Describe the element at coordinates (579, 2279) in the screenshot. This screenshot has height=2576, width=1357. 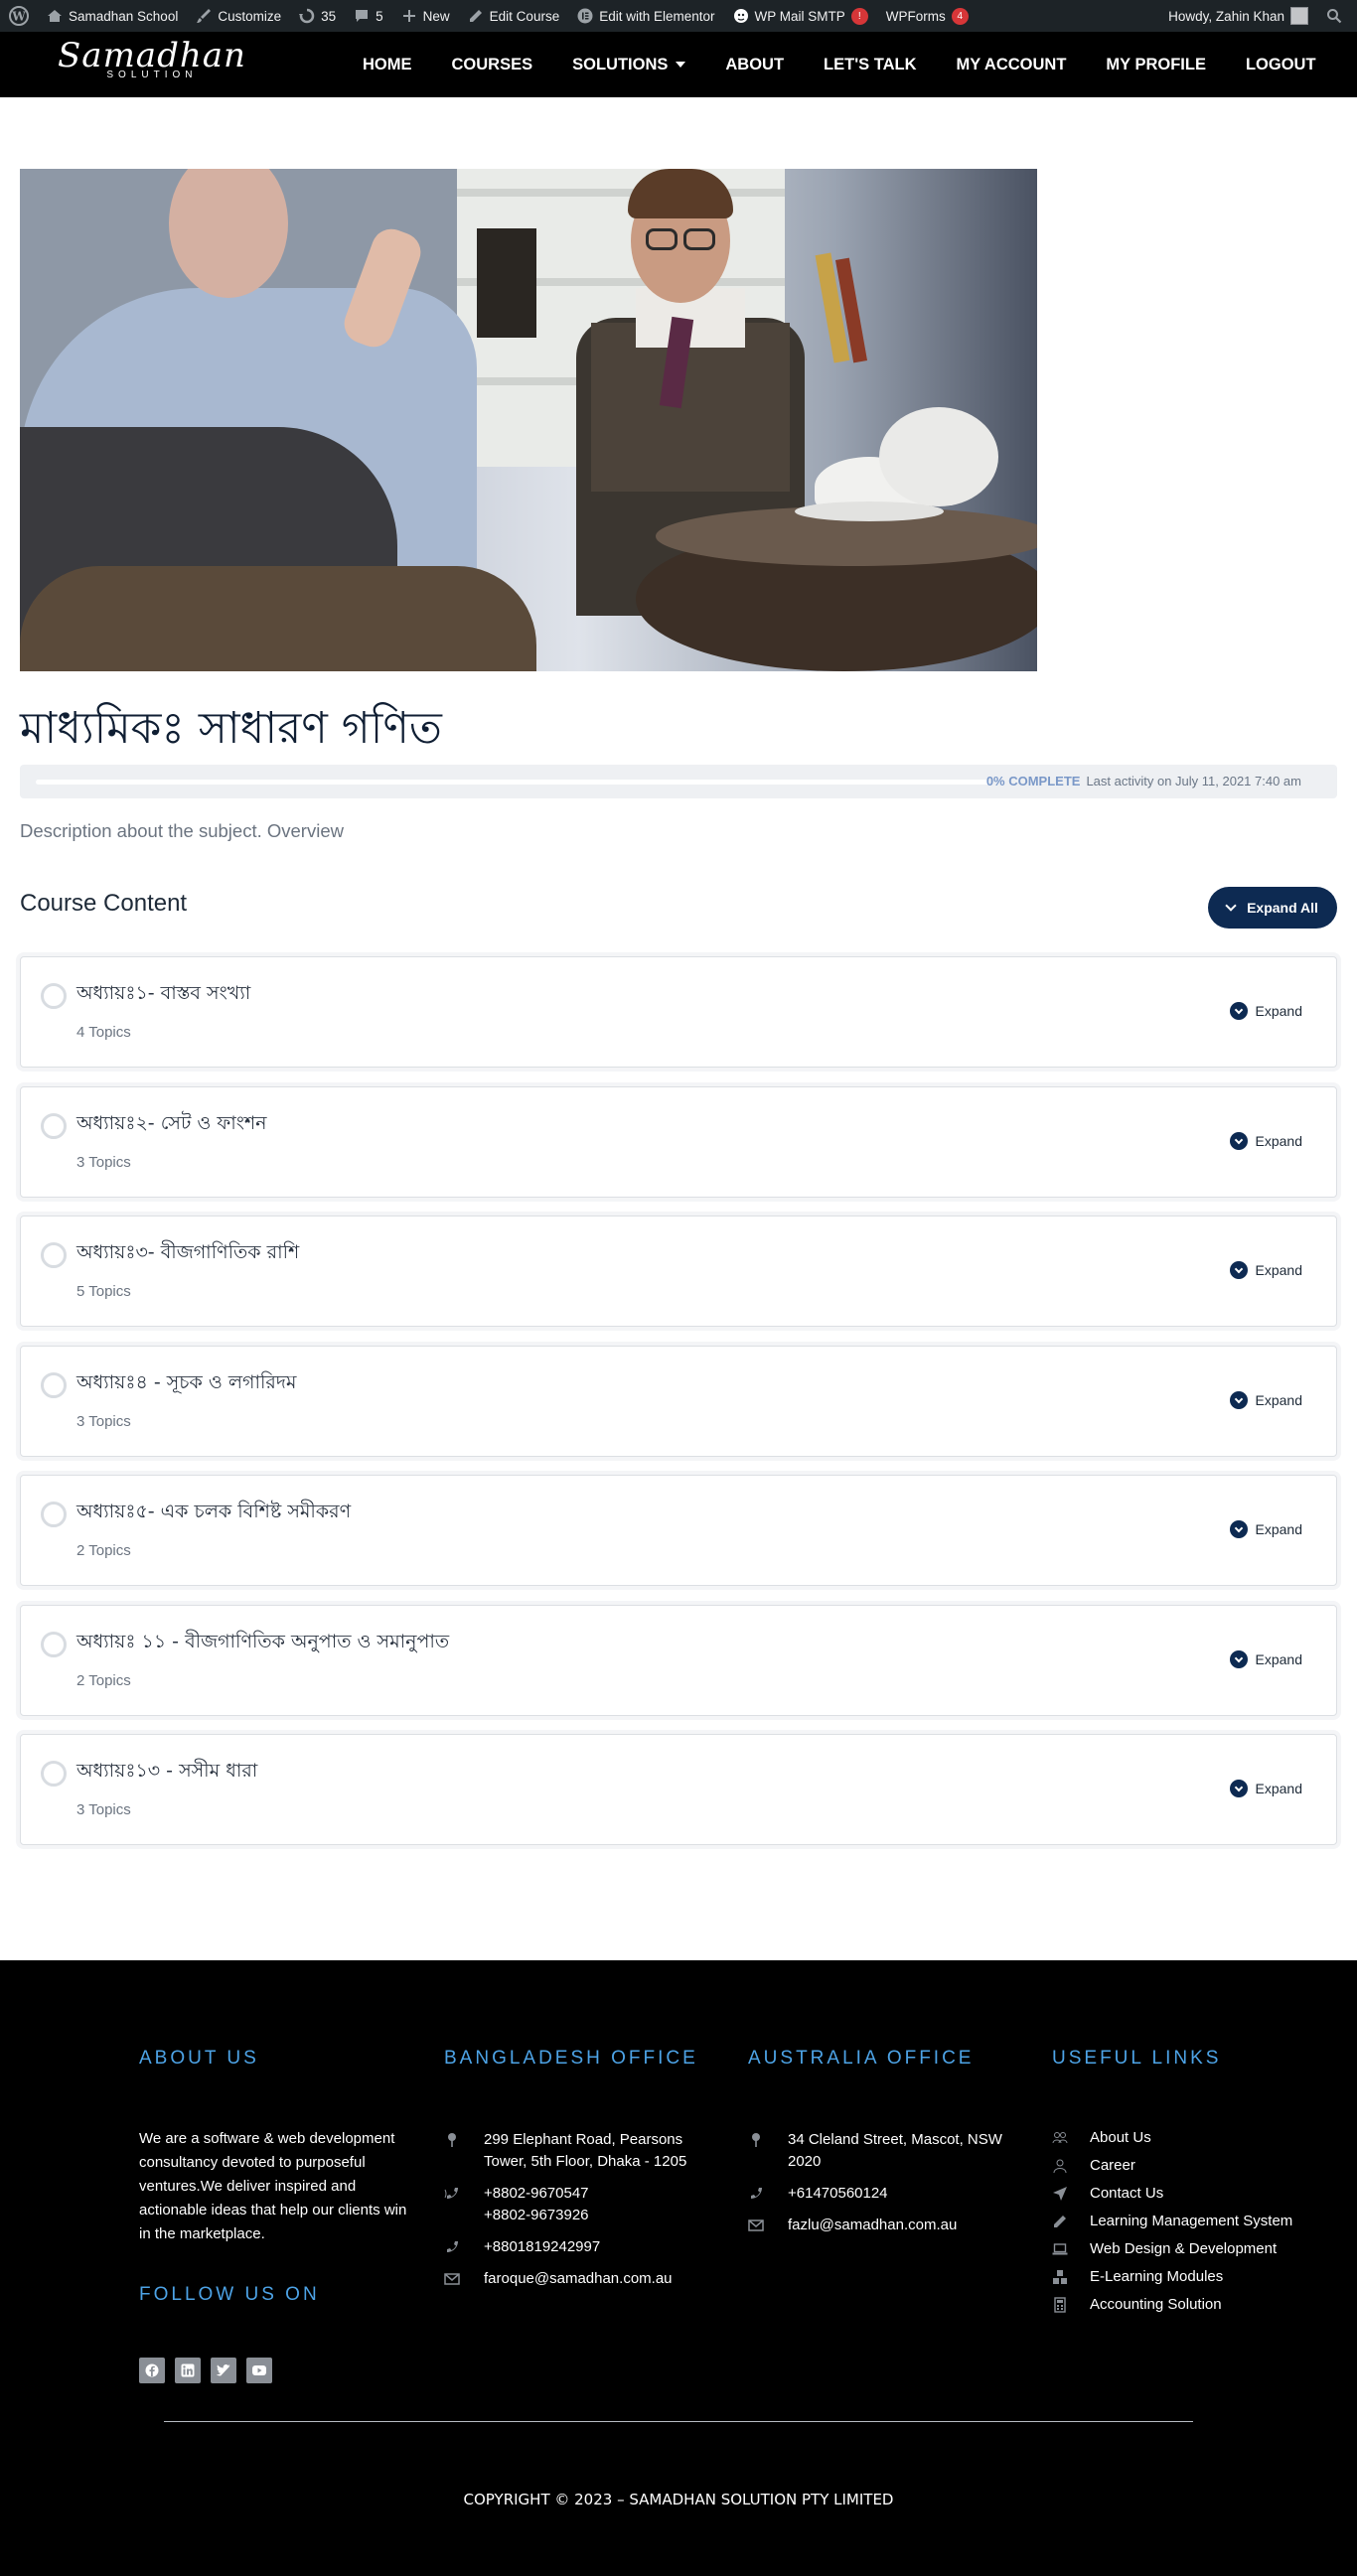
I see `bd-email: faroque@samadhan.com.au` at that location.